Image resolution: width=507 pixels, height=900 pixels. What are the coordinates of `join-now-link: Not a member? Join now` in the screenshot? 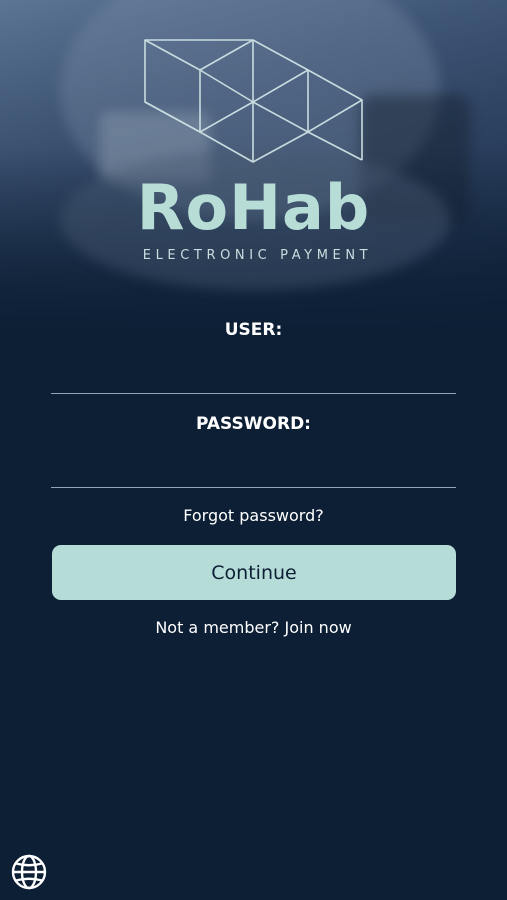 It's located at (253, 627).